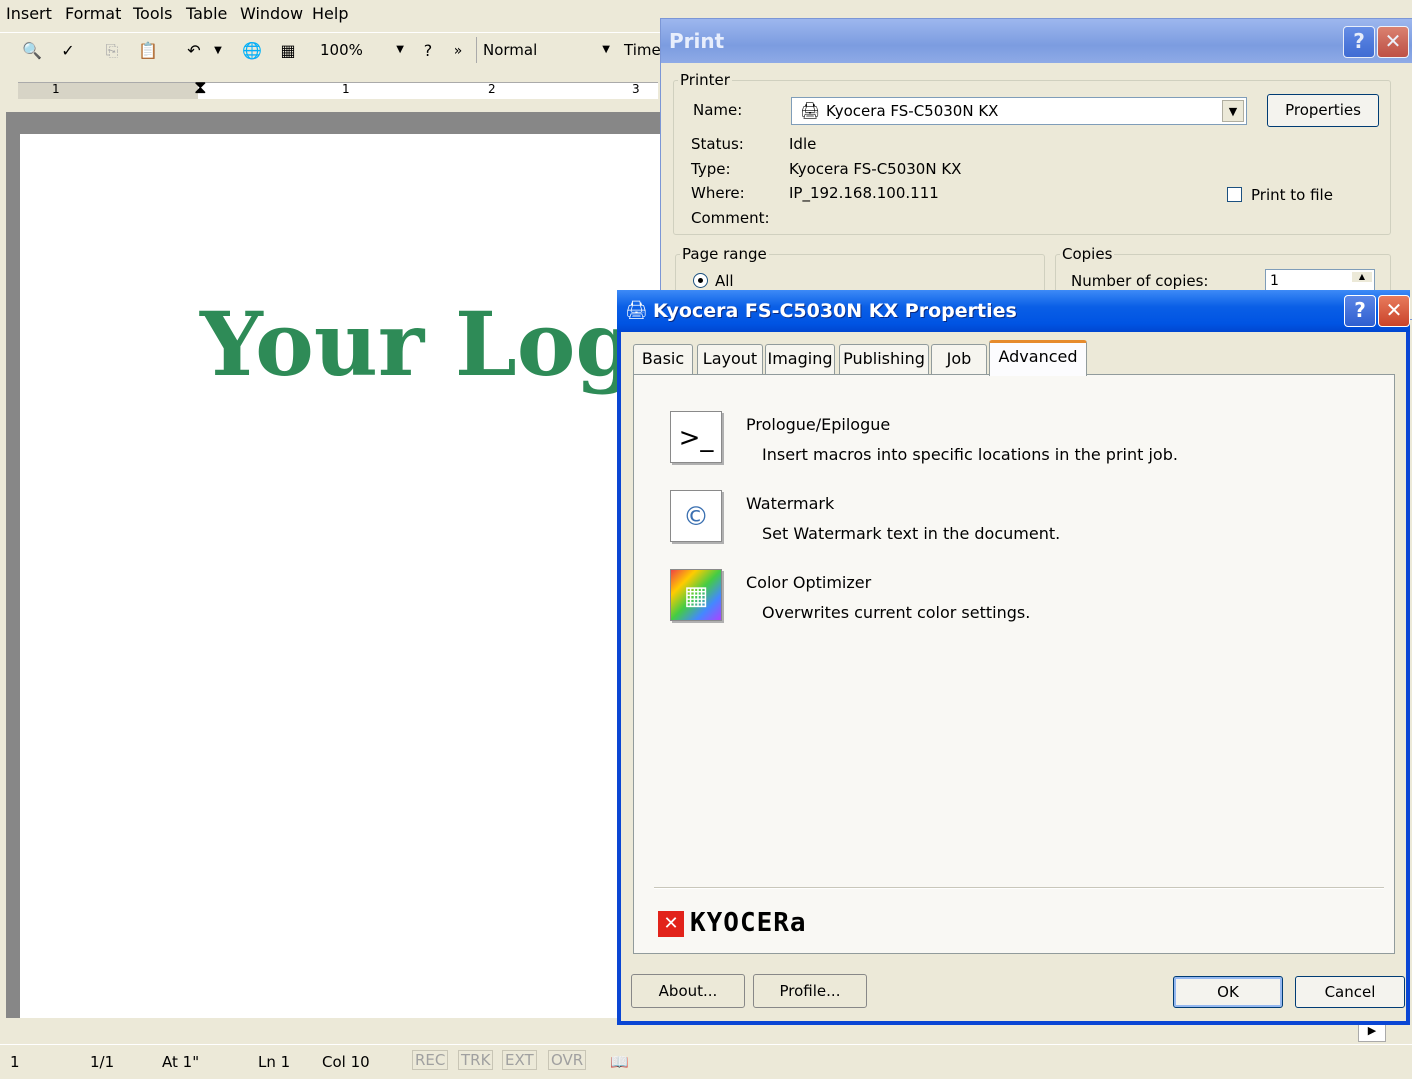 The image size is (1412, 1079). What do you see at coordinates (15, 1062) in the screenshot?
I see `status-page: 1` at bounding box center [15, 1062].